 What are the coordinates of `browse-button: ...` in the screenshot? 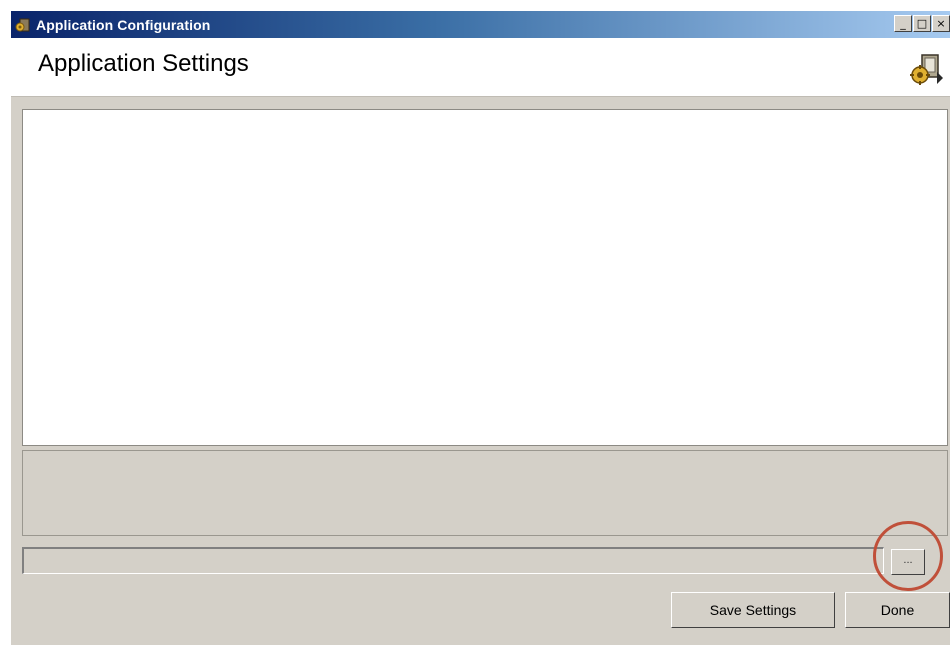 It's located at (908, 562).